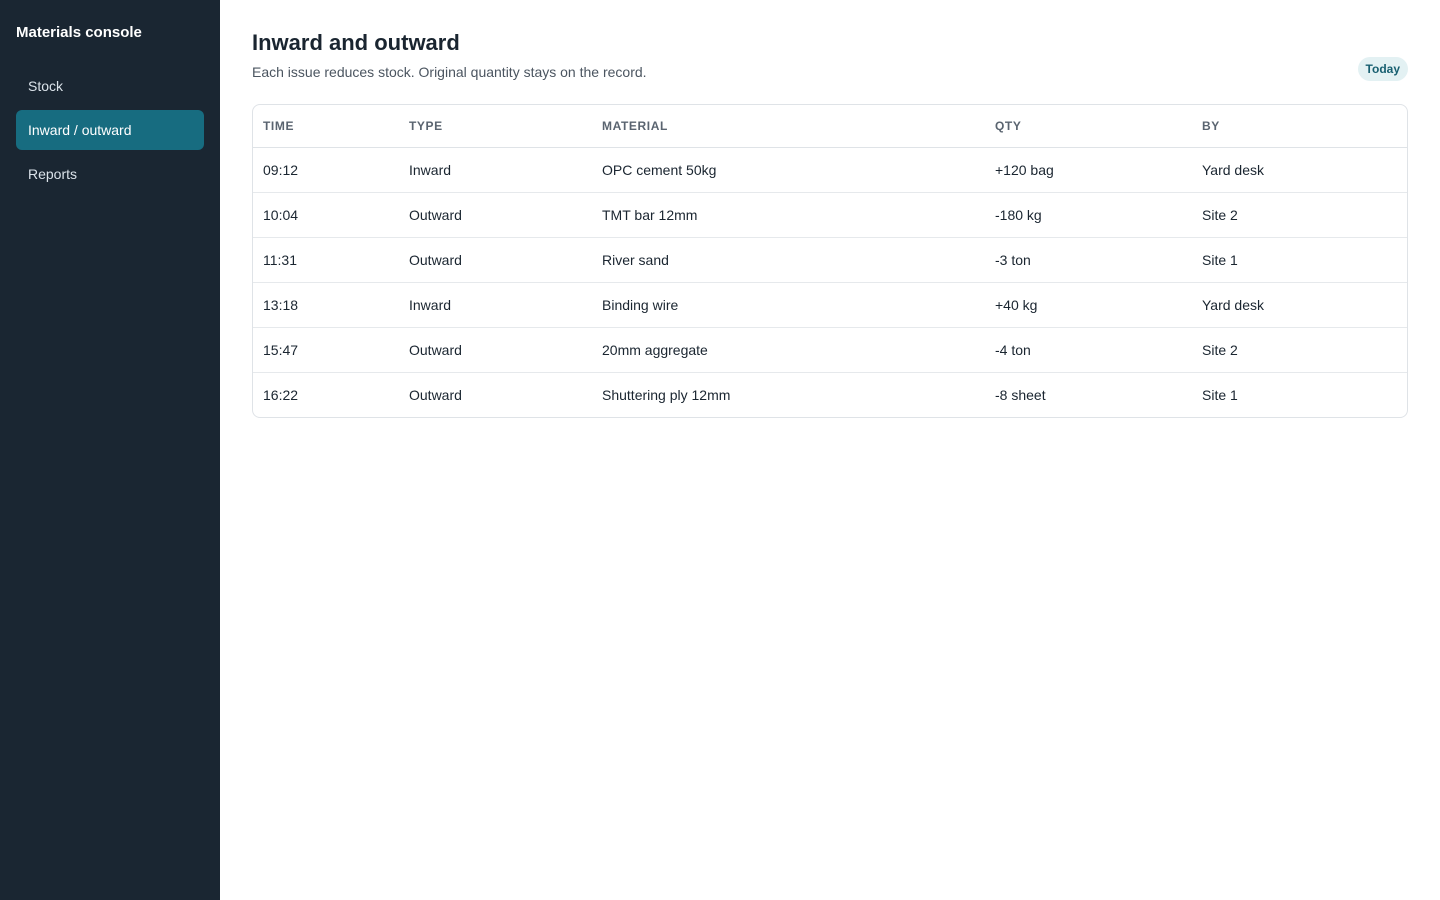 The height and width of the screenshot is (900, 1440). I want to click on sidebar-item-reports: Reports, so click(110, 174).